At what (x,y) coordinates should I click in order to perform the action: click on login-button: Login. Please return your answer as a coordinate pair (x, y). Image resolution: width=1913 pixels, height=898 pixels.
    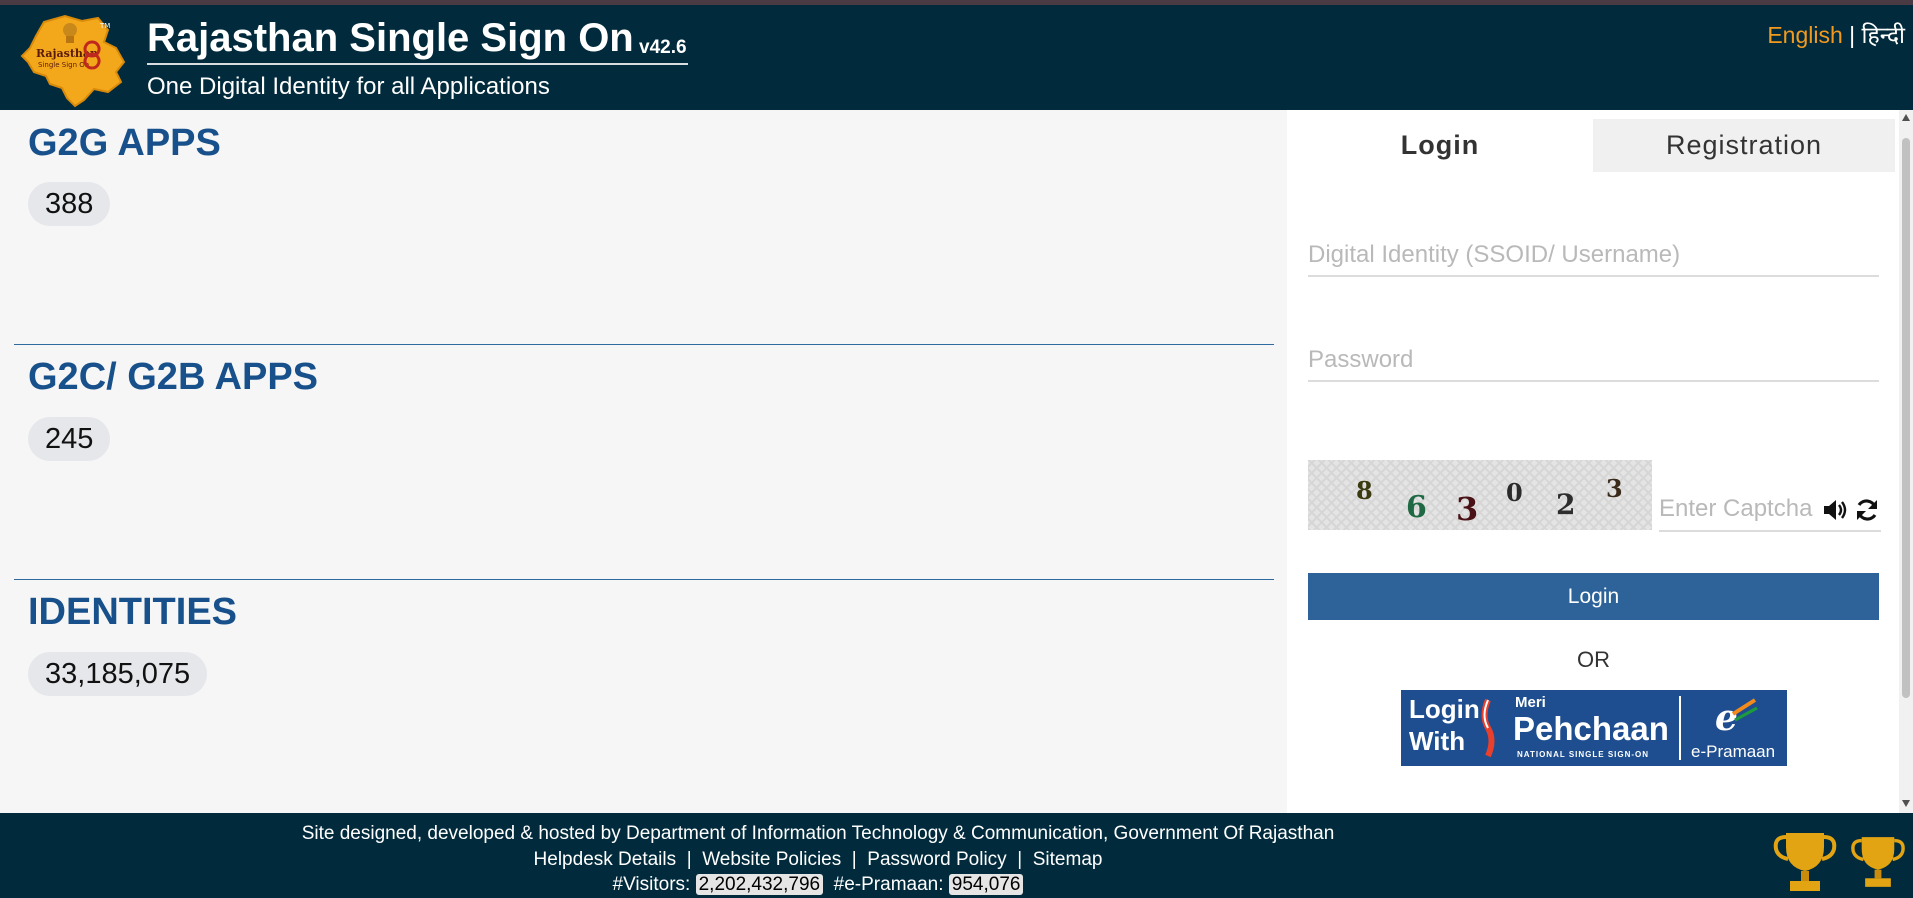
    Looking at the image, I should click on (1593, 596).